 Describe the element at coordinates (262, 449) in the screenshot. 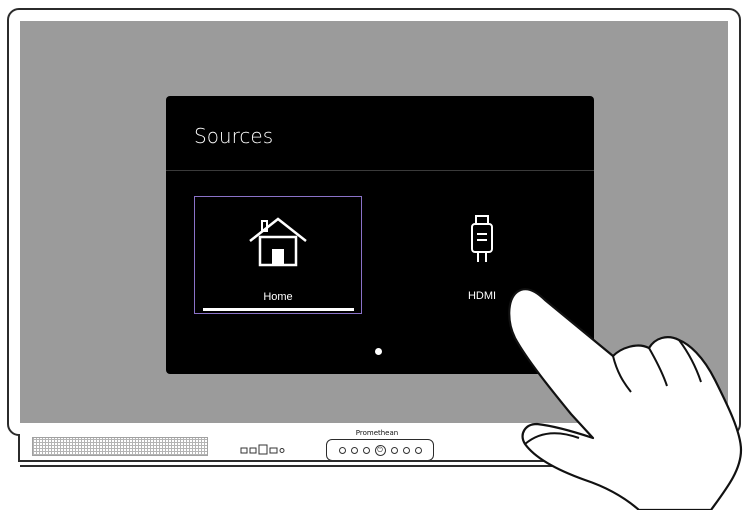

I see `front-ports` at that location.